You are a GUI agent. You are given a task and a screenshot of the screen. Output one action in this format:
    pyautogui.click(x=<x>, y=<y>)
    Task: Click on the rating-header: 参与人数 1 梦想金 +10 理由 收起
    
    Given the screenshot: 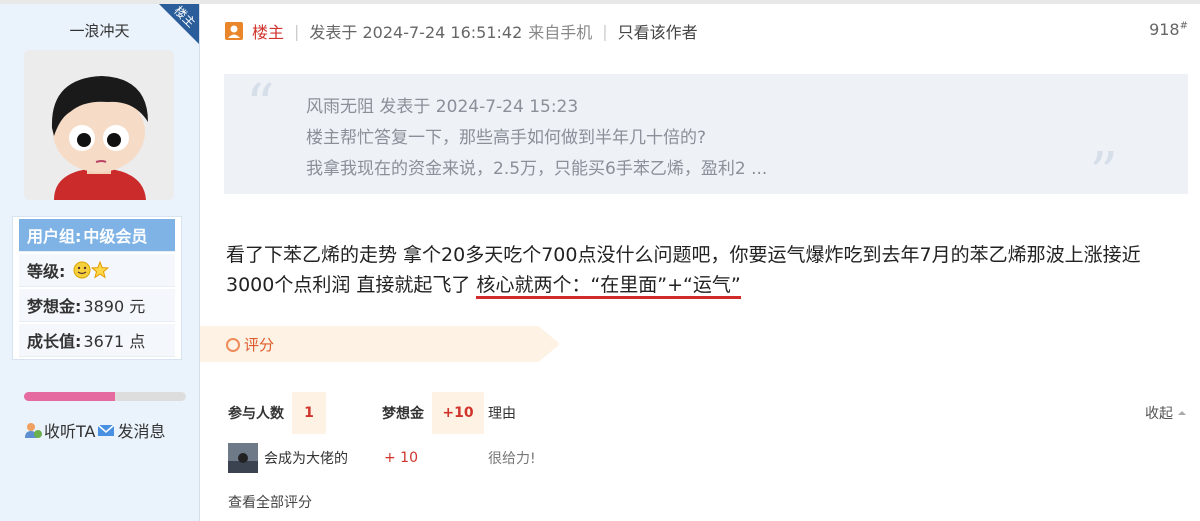 What is the action you would take?
    pyautogui.click(x=706, y=413)
    